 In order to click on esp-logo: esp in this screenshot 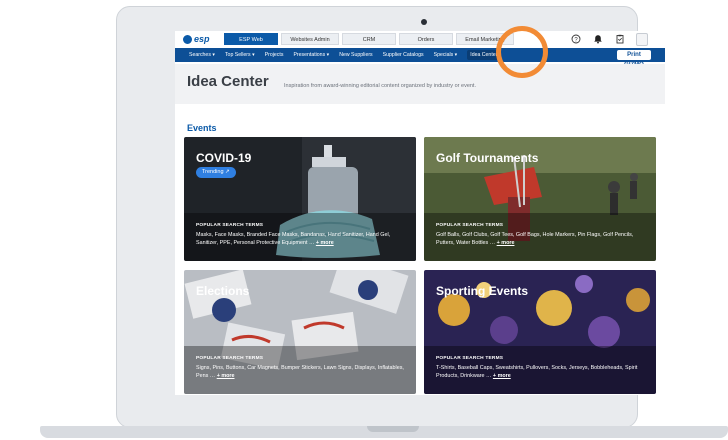, I will do `click(199, 39)`.